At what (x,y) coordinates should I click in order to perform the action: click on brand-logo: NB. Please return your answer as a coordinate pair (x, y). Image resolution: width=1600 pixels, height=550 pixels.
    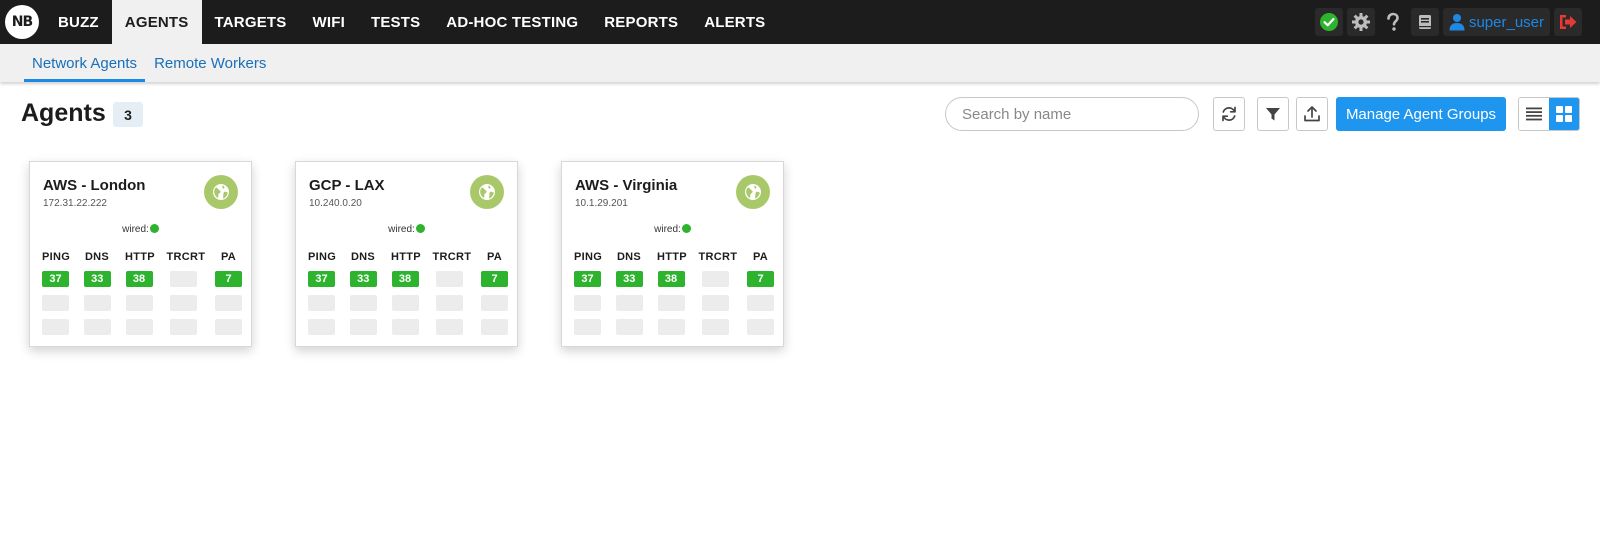
    Looking at the image, I should click on (22, 22).